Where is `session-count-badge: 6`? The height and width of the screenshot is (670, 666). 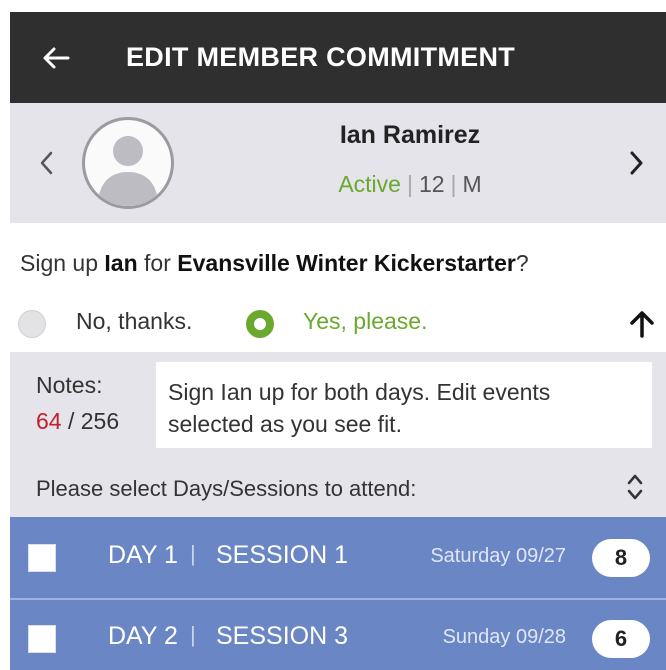 session-count-badge: 6 is located at coordinates (621, 639).